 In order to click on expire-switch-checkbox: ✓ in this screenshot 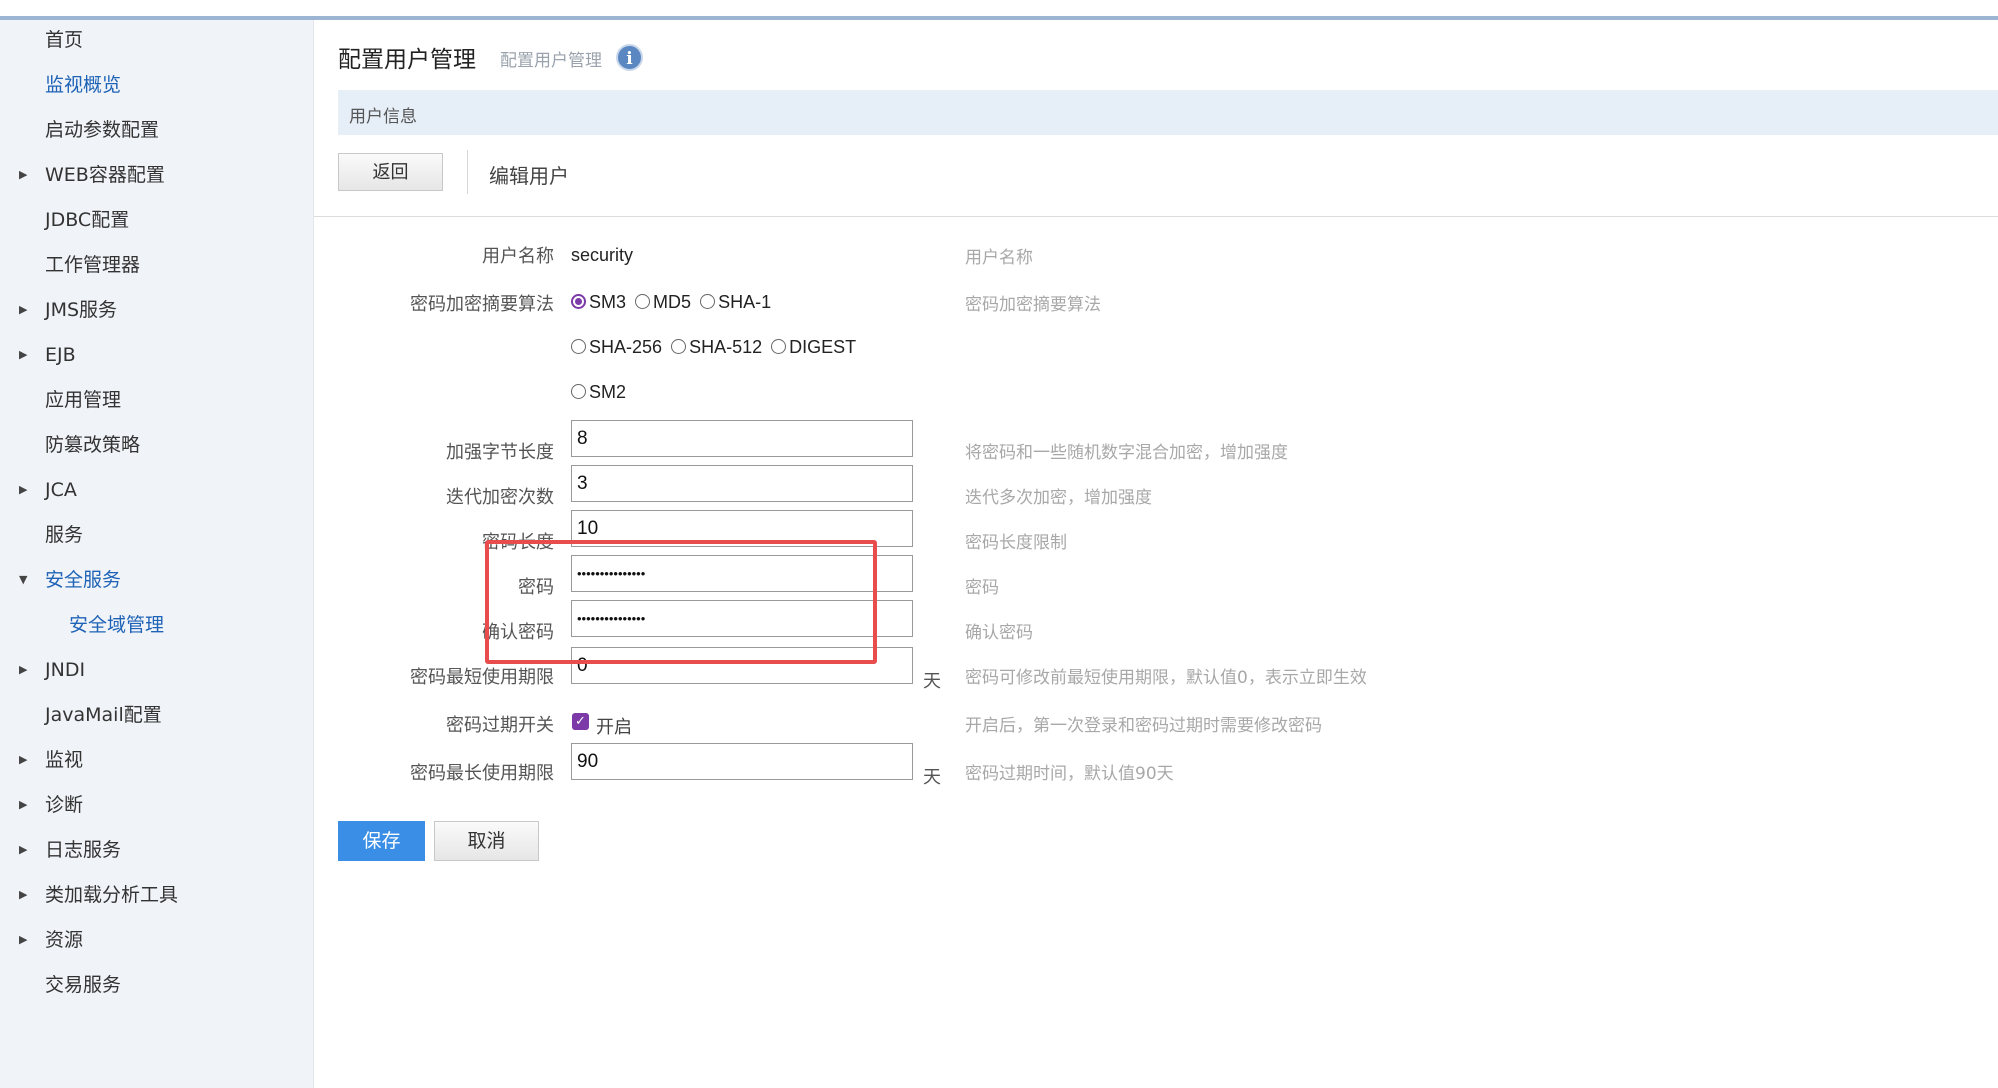, I will do `click(580, 721)`.